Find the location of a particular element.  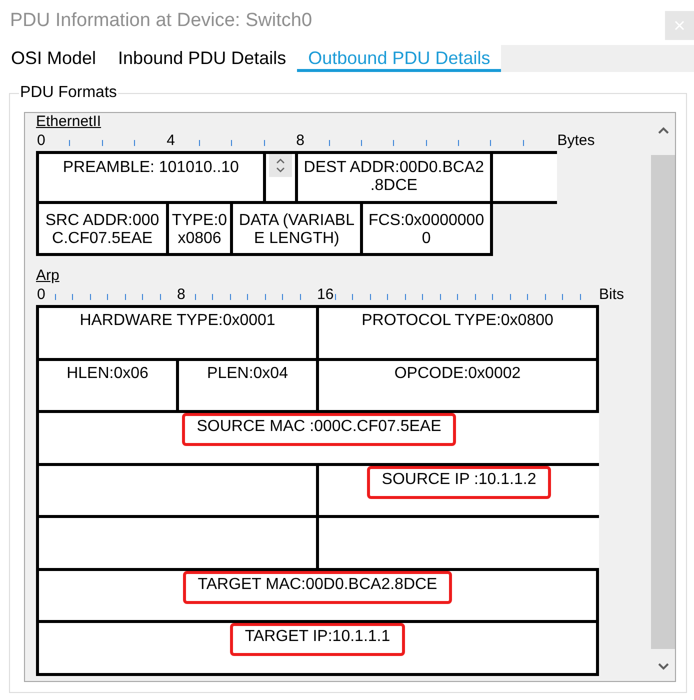

field-cell: PREAMBLE: 101010..10 is located at coordinates (151, 177).